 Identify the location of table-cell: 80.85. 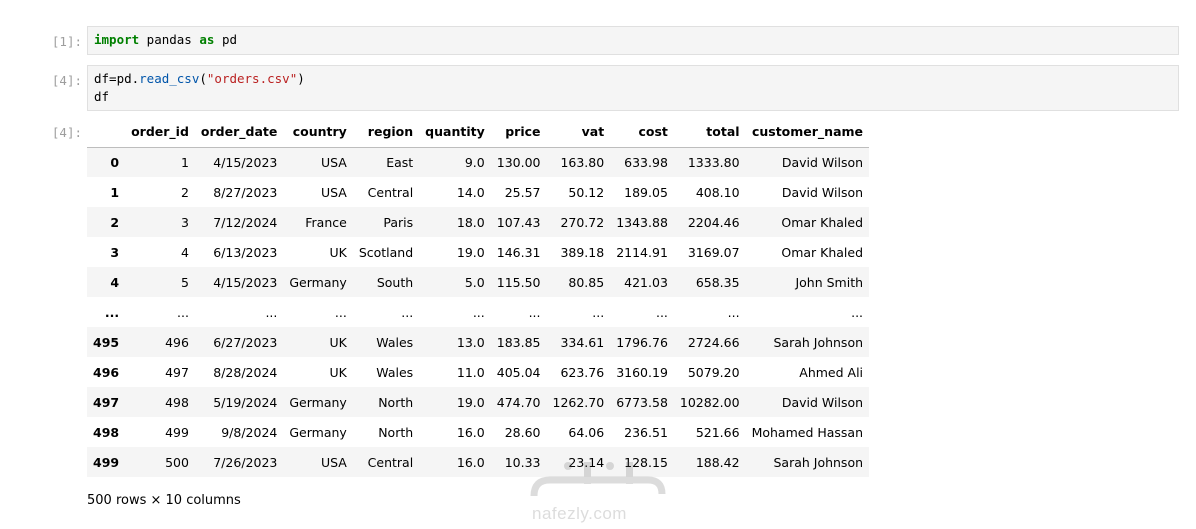
(586, 282).